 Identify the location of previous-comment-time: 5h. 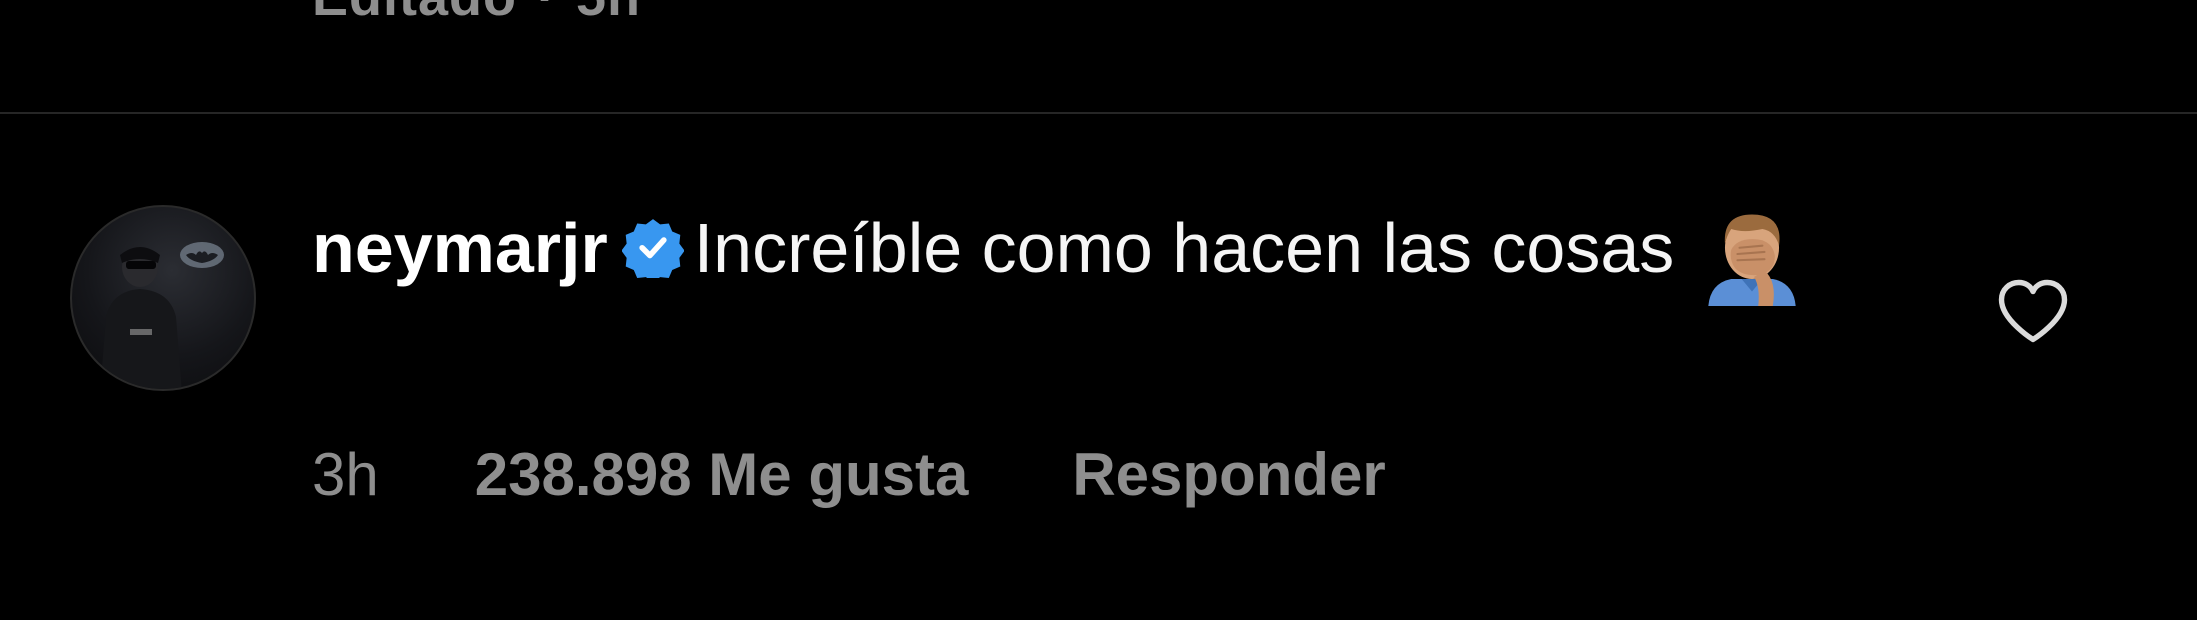
(608, 13).